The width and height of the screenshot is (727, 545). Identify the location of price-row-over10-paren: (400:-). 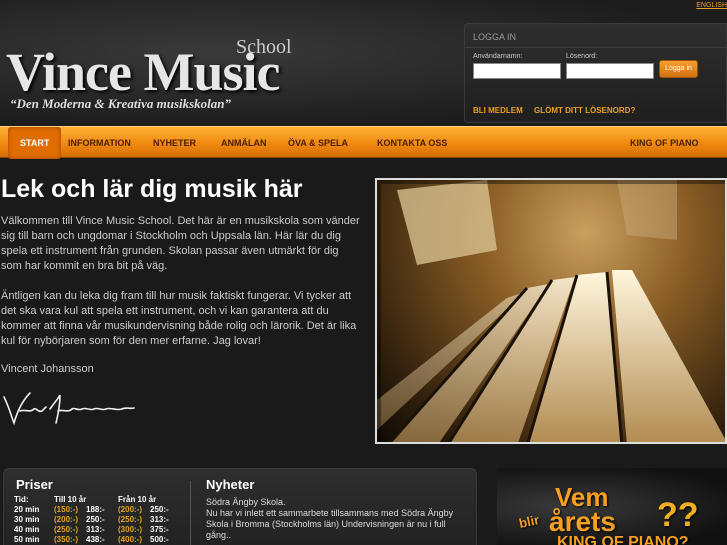
(130, 539).